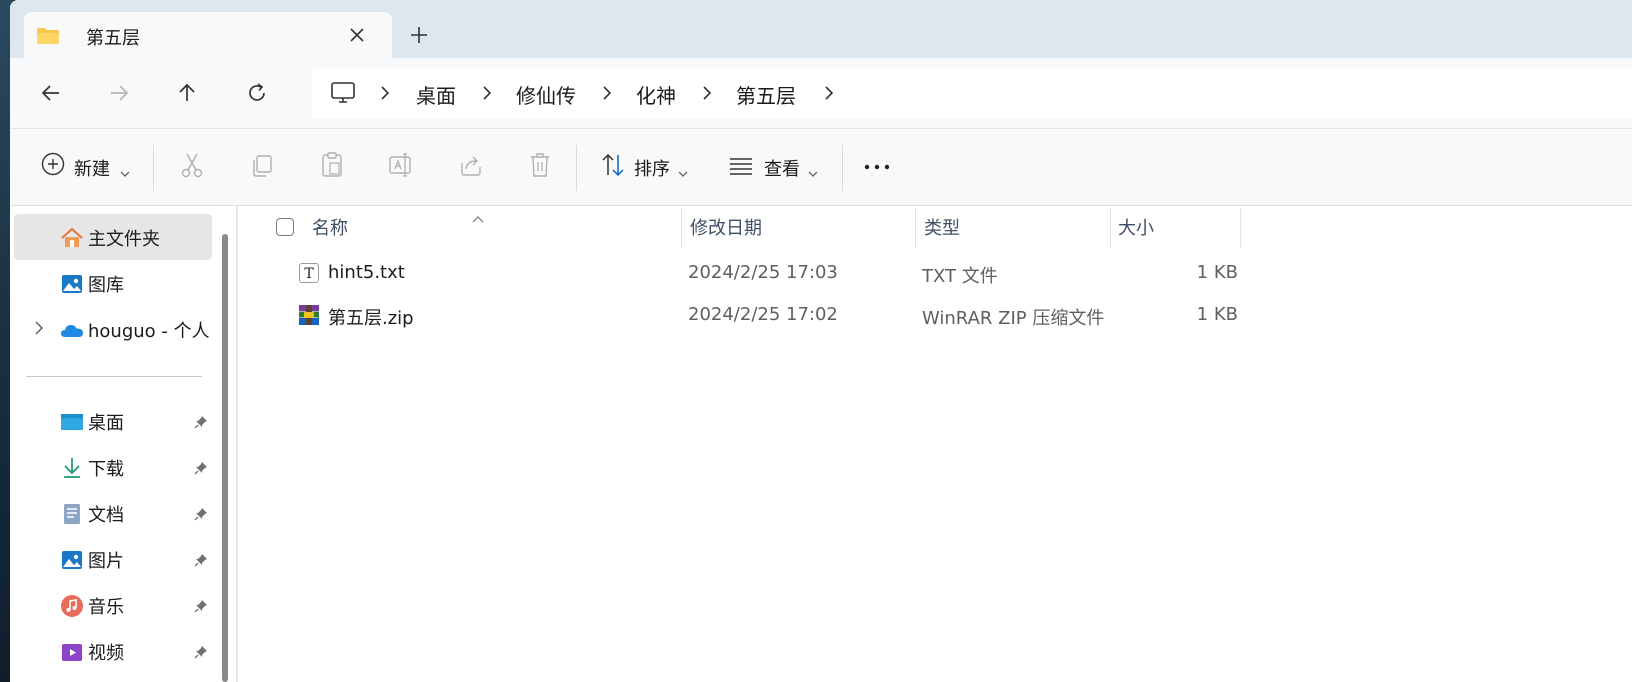  What do you see at coordinates (53, 167) in the screenshot?
I see `plus-circle-icon` at bounding box center [53, 167].